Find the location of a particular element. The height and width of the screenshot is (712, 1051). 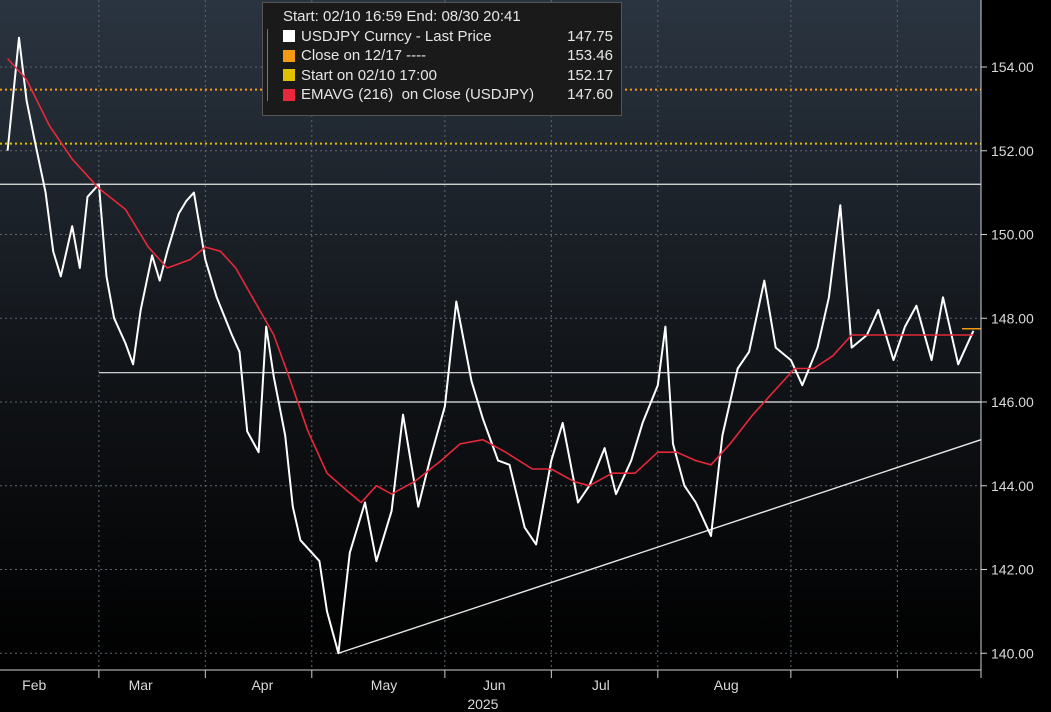

legend-header: Start: 02/10 16:59 End: 08/30 20:41 is located at coordinates (402, 16).